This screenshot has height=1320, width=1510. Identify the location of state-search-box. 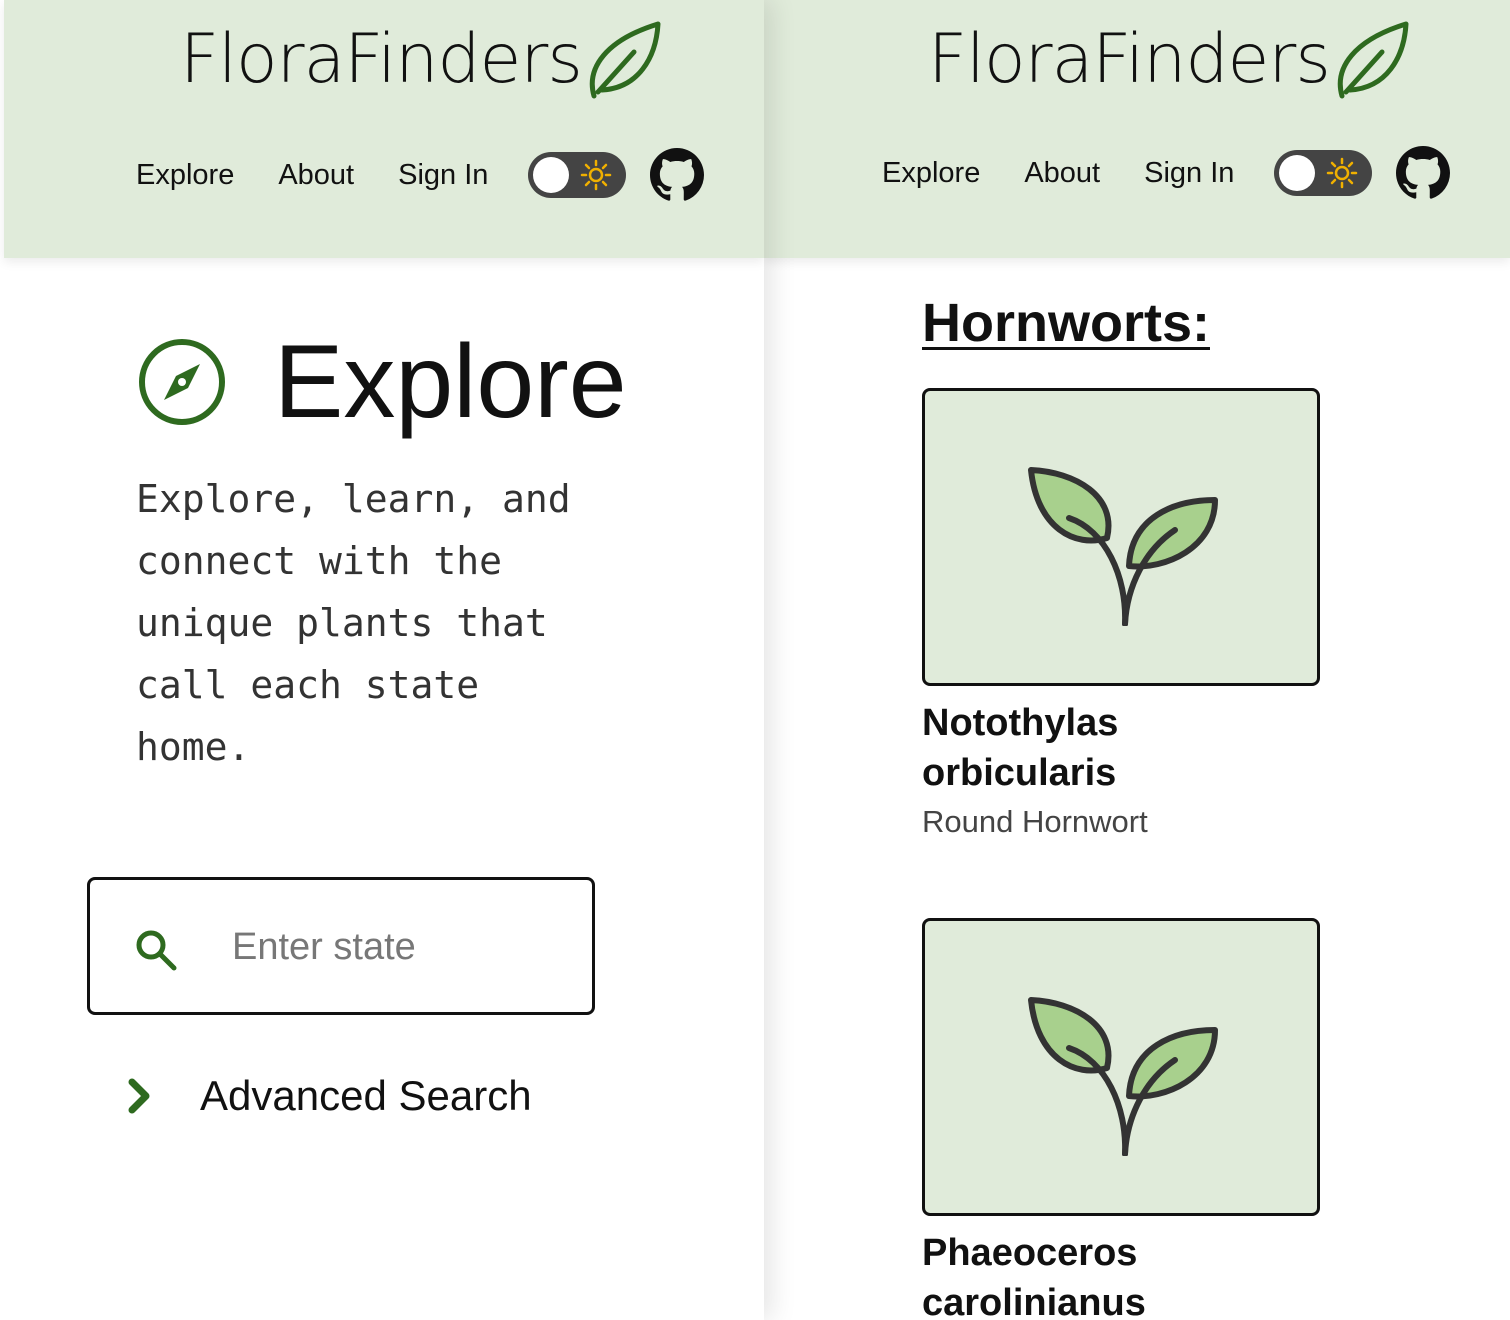
(341, 946).